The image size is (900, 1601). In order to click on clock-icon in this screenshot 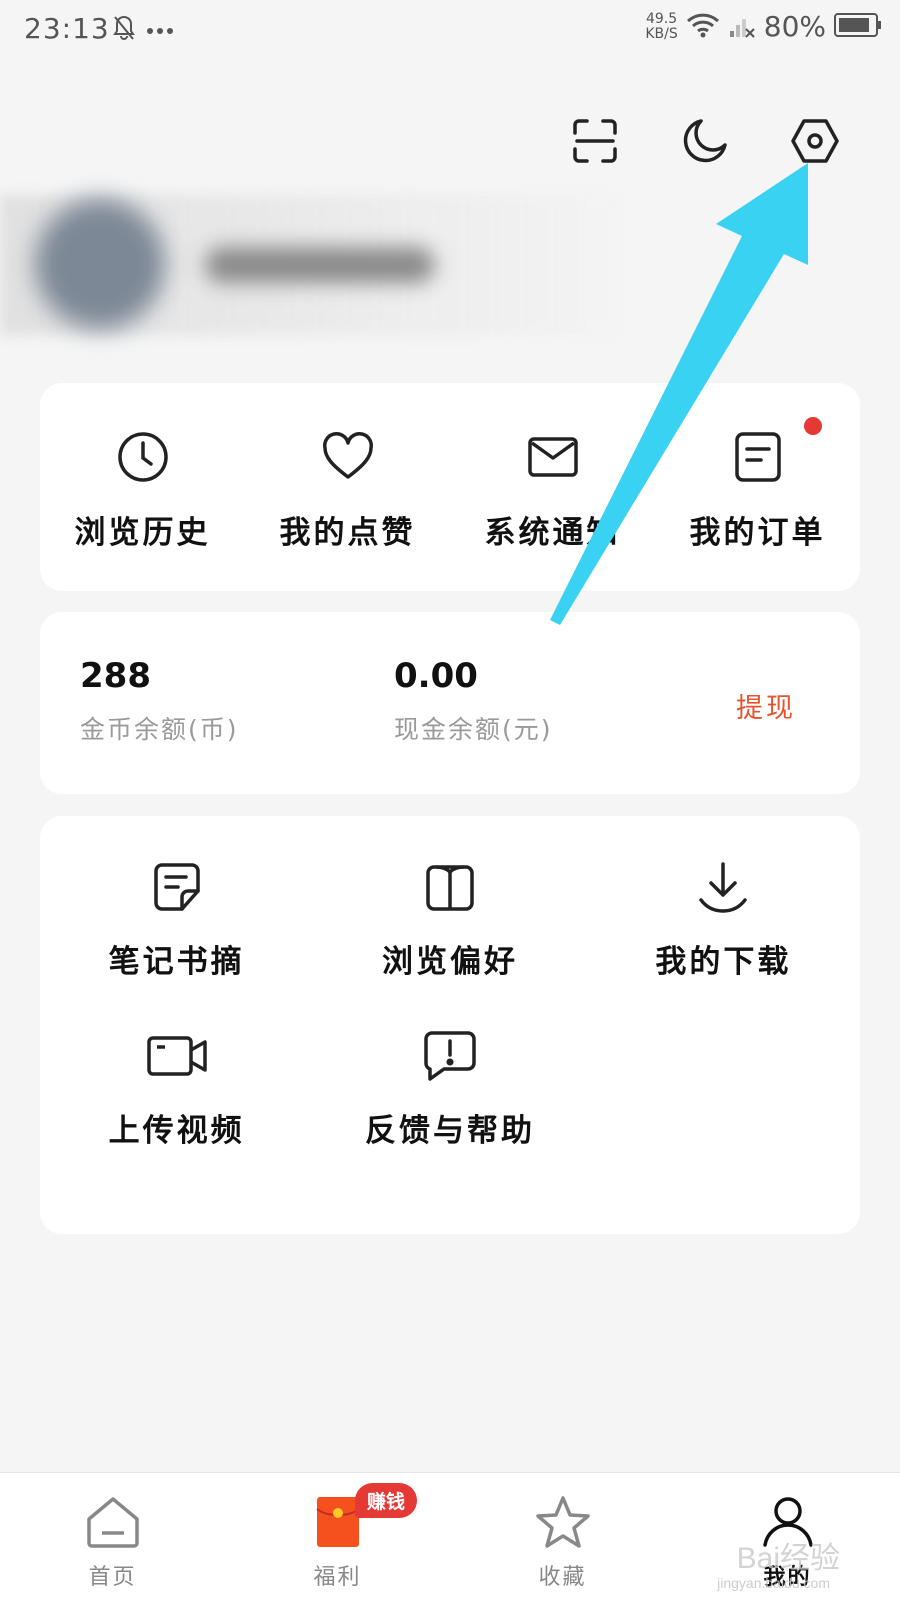, I will do `click(143, 459)`.